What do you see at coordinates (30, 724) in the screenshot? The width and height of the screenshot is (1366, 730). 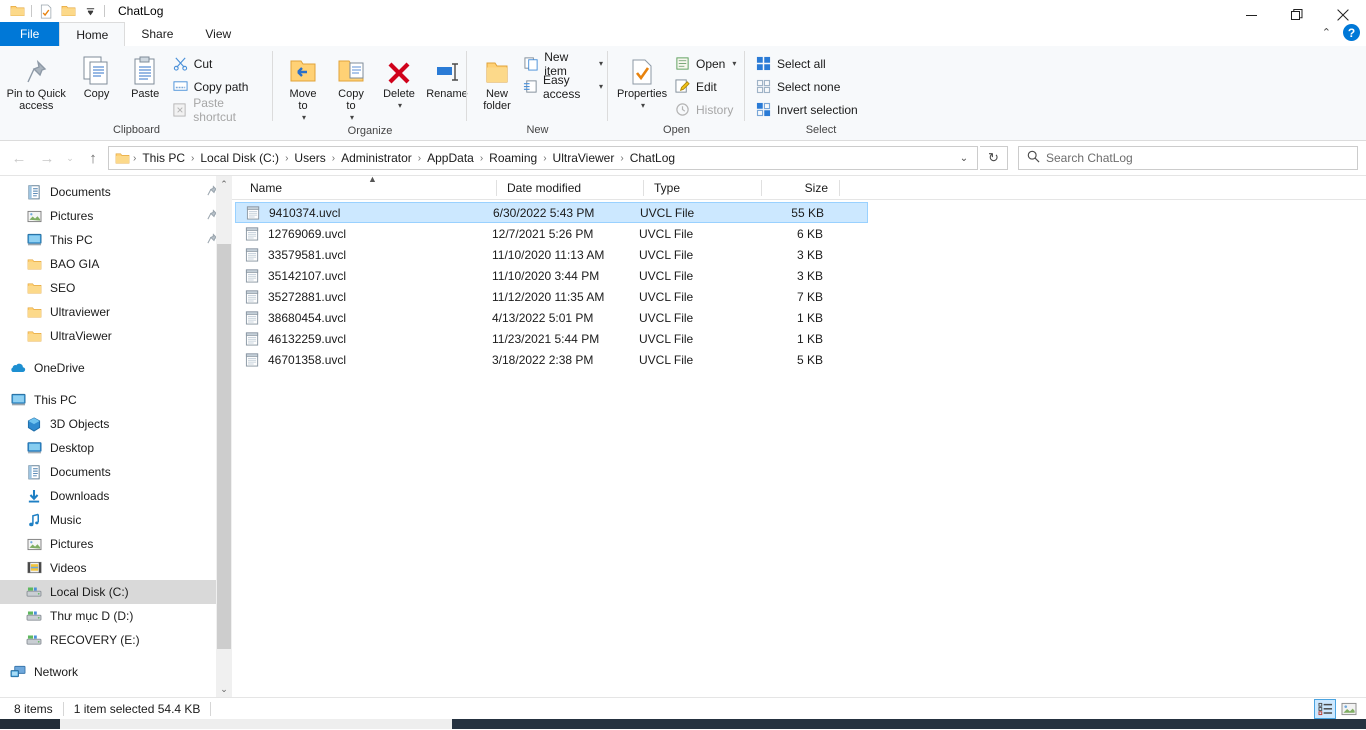 I see `taskbar-start-region` at bounding box center [30, 724].